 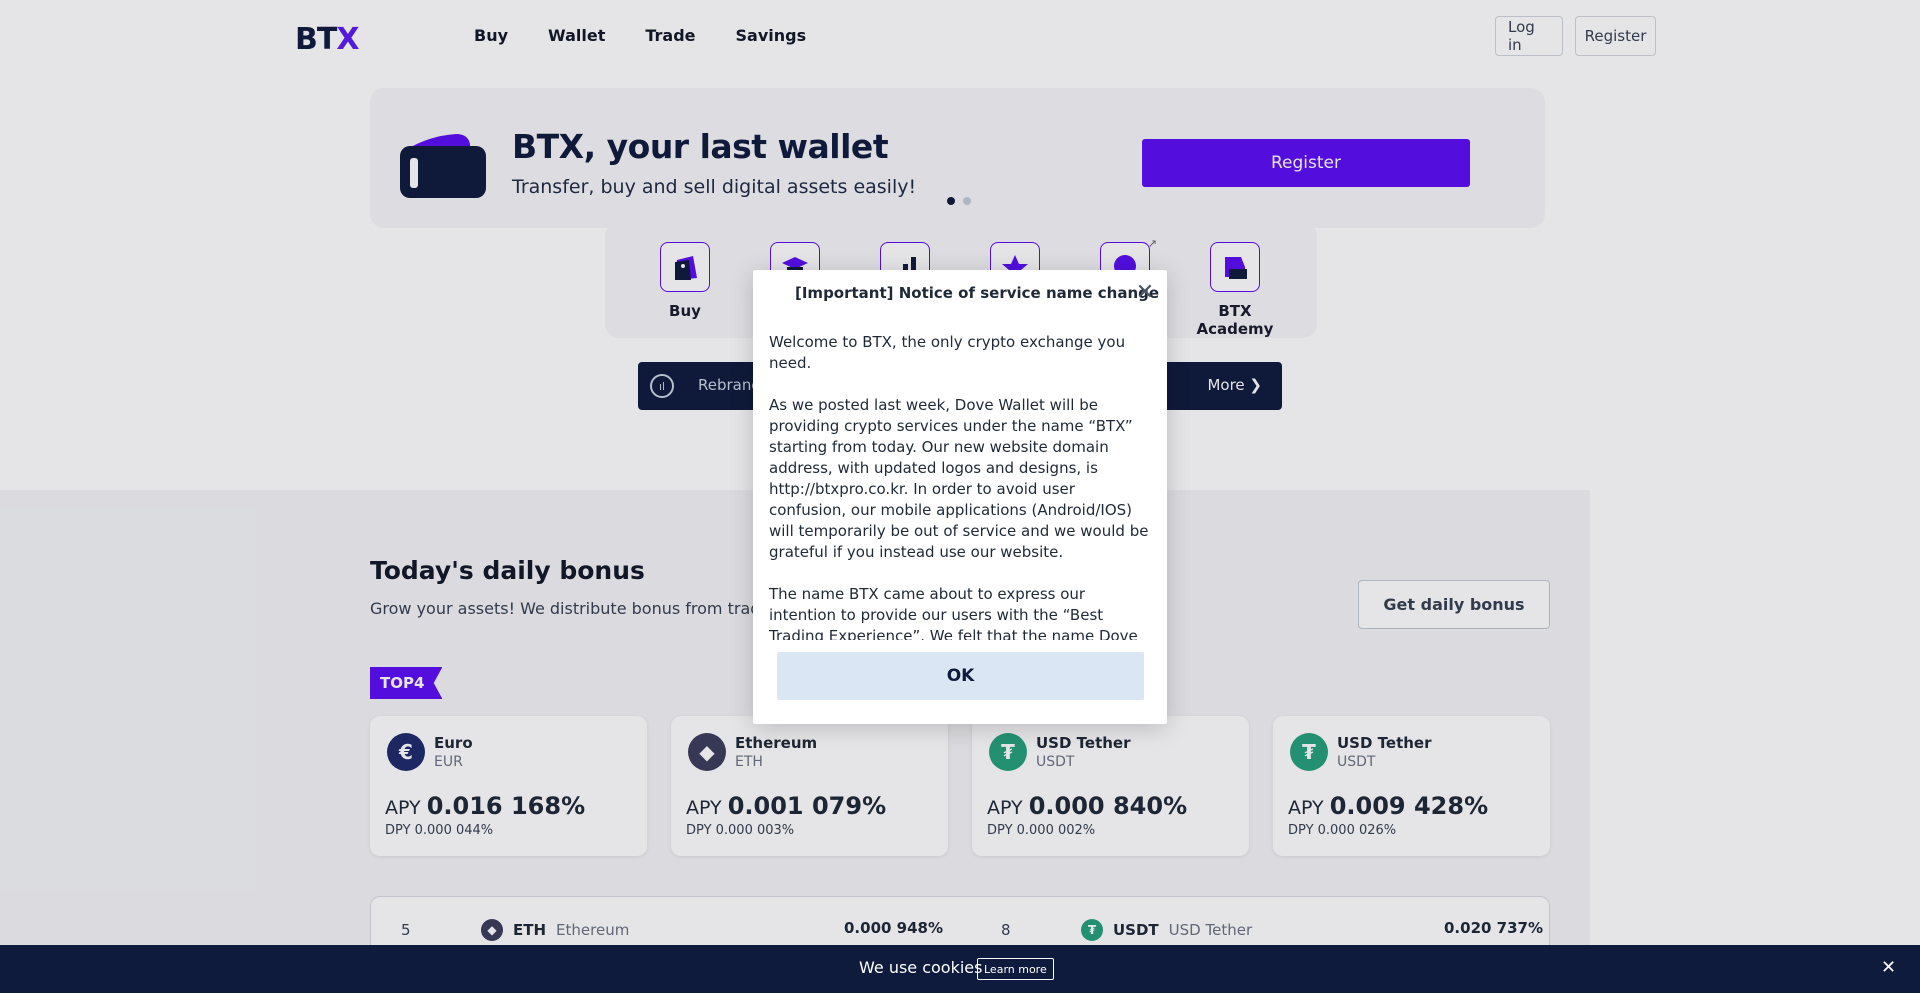 What do you see at coordinates (1015, 969) in the screenshot?
I see `learn-more-button: Learn more` at bounding box center [1015, 969].